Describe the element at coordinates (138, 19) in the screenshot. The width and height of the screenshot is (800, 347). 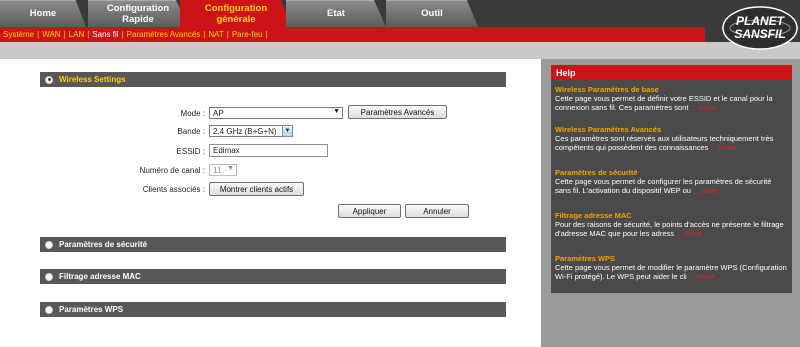
I see `tab-label-line2: Rapide` at that location.